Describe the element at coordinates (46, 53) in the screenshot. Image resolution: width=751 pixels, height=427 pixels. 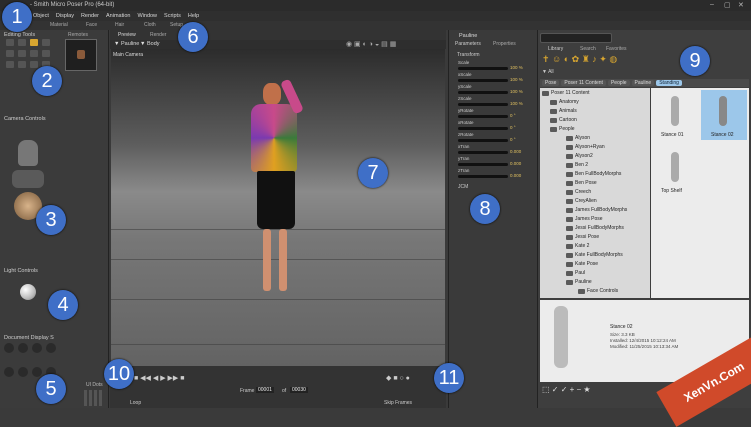
I see `color-tool-icon` at that location.